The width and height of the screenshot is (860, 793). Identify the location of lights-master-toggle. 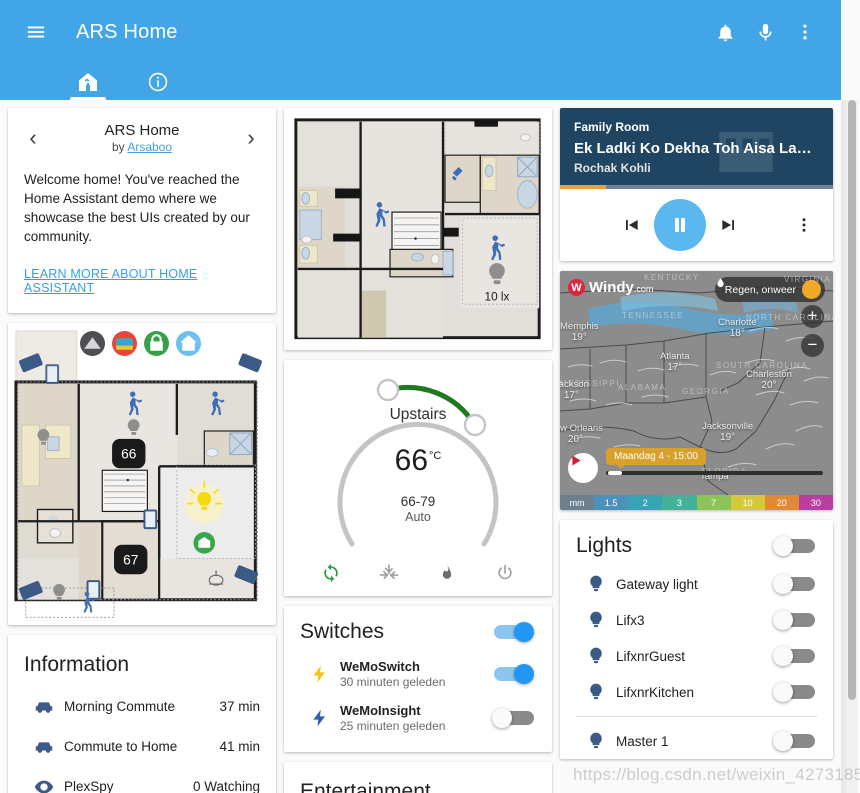
(795, 546).